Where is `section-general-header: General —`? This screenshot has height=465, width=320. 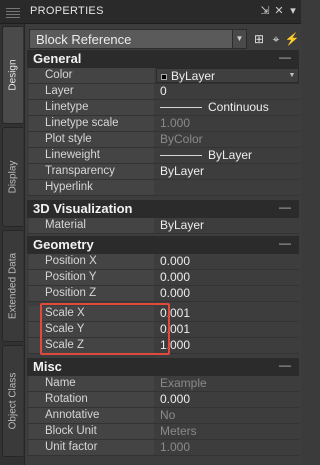
section-general-header: General — is located at coordinates (163, 59).